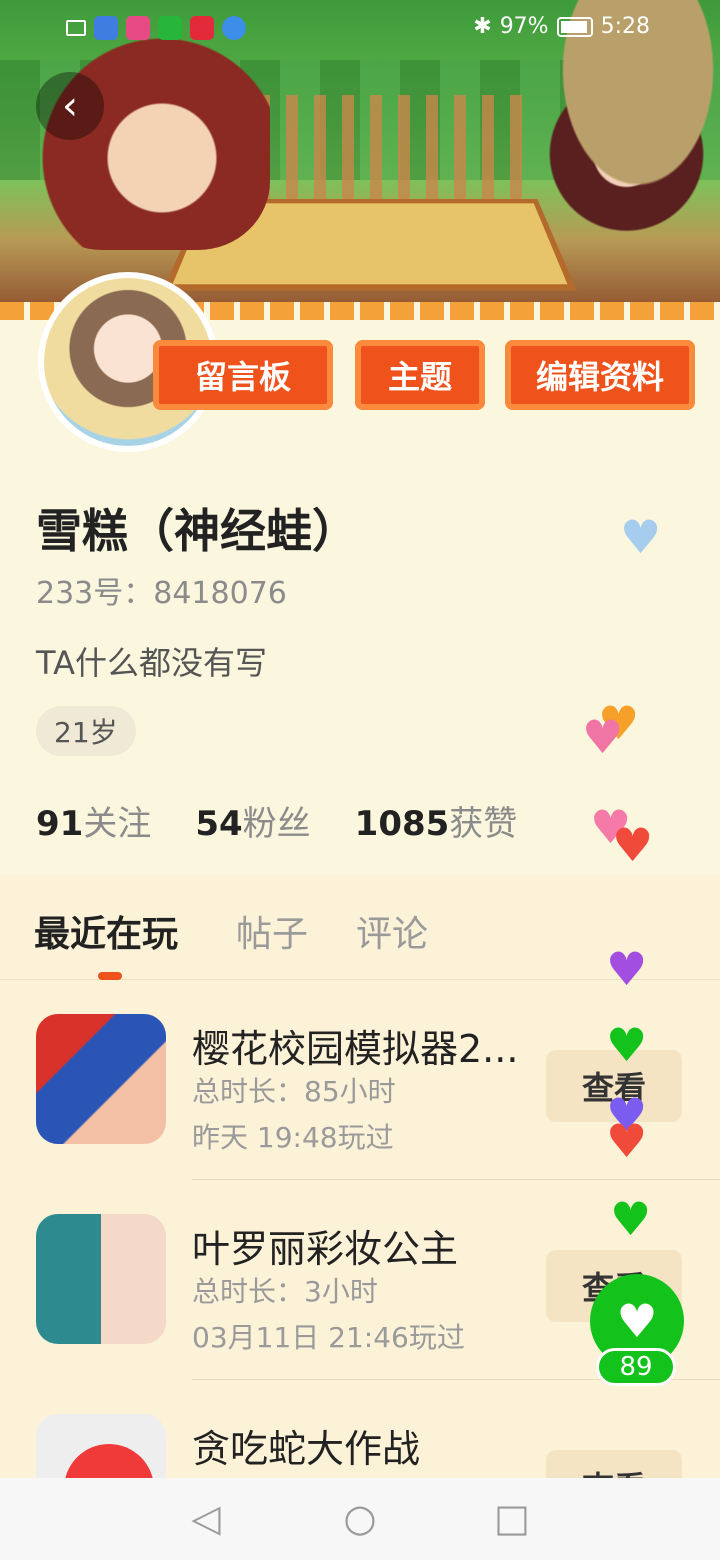  Describe the element at coordinates (600, 375) in the screenshot. I see `edit-profile-button: 编辑资料` at that location.